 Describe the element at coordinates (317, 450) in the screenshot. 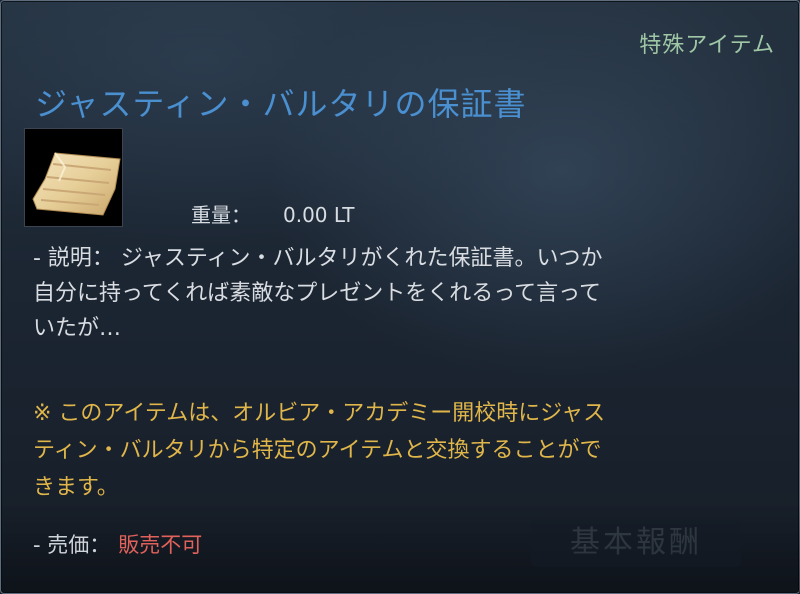

I see `notice-line: ティン・バルタリから特定のアイテムと交換することがで` at that location.